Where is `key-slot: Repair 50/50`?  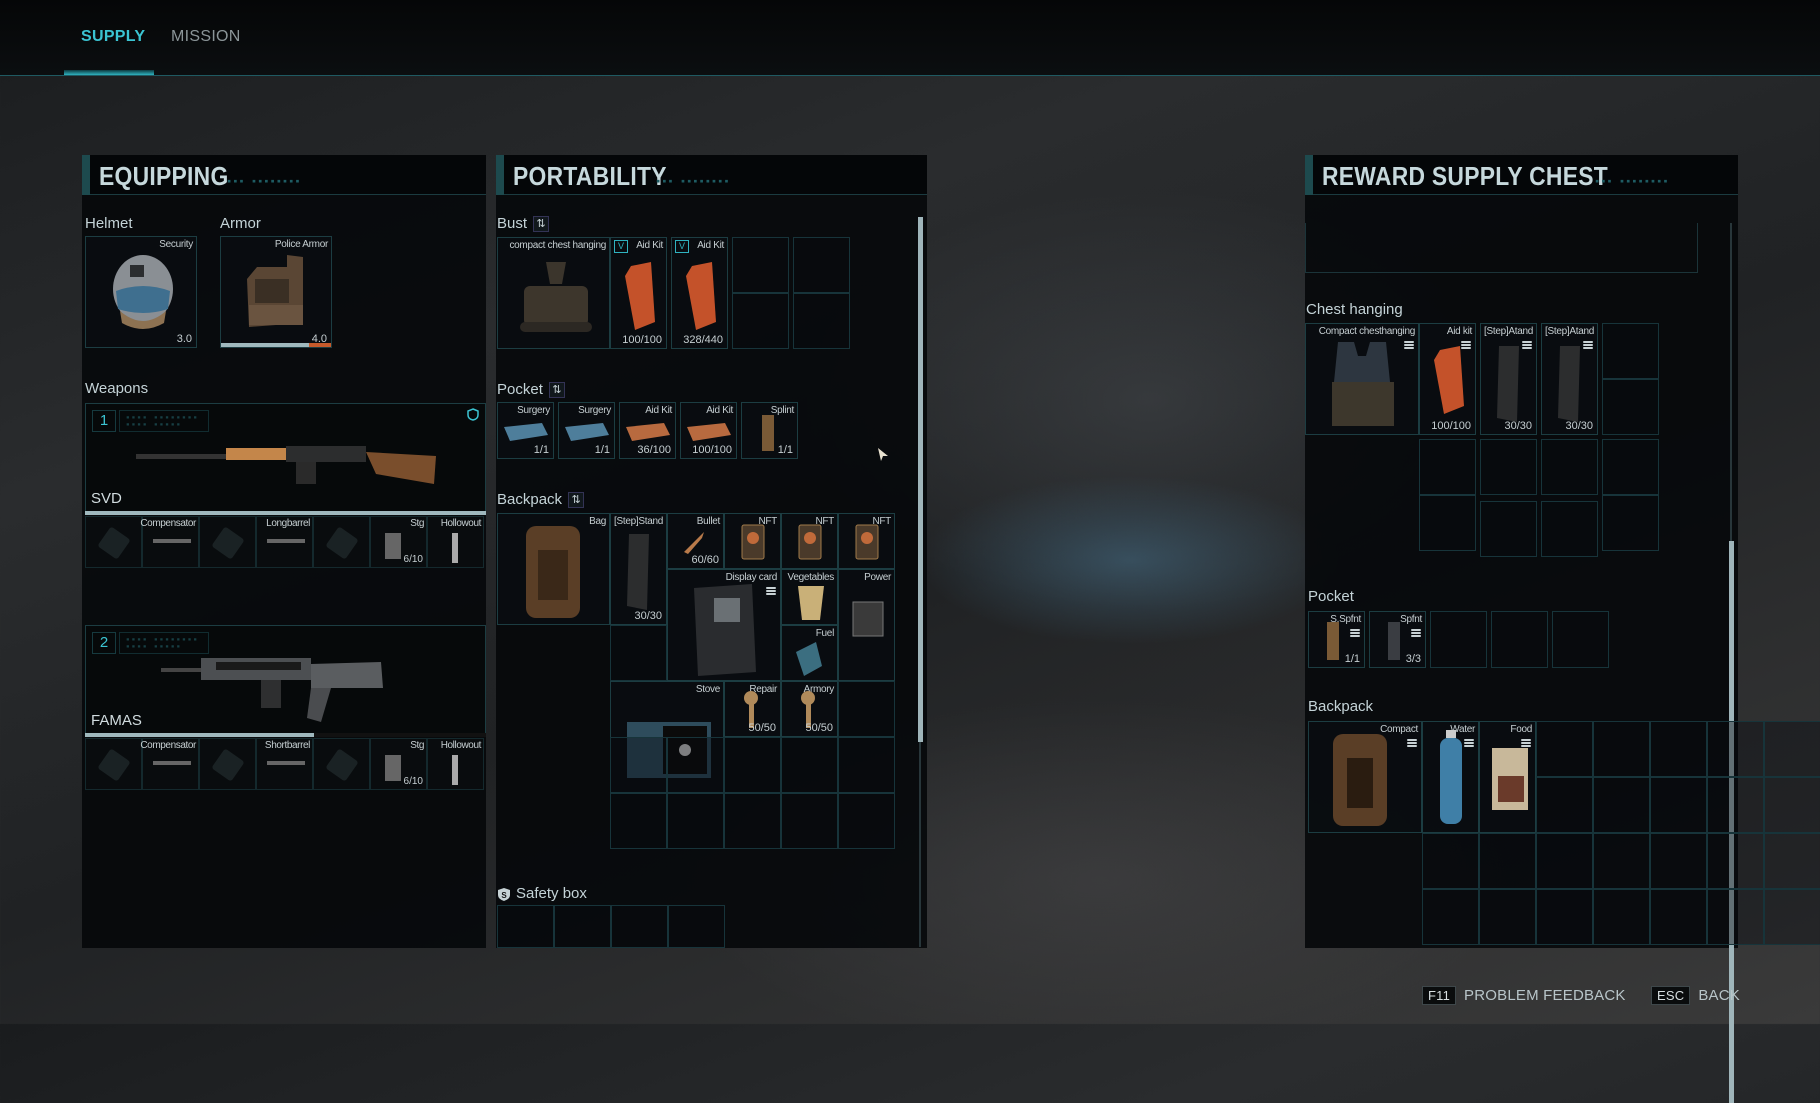 key-slot: Repair 50/50 is located at coordinates (752, 709).